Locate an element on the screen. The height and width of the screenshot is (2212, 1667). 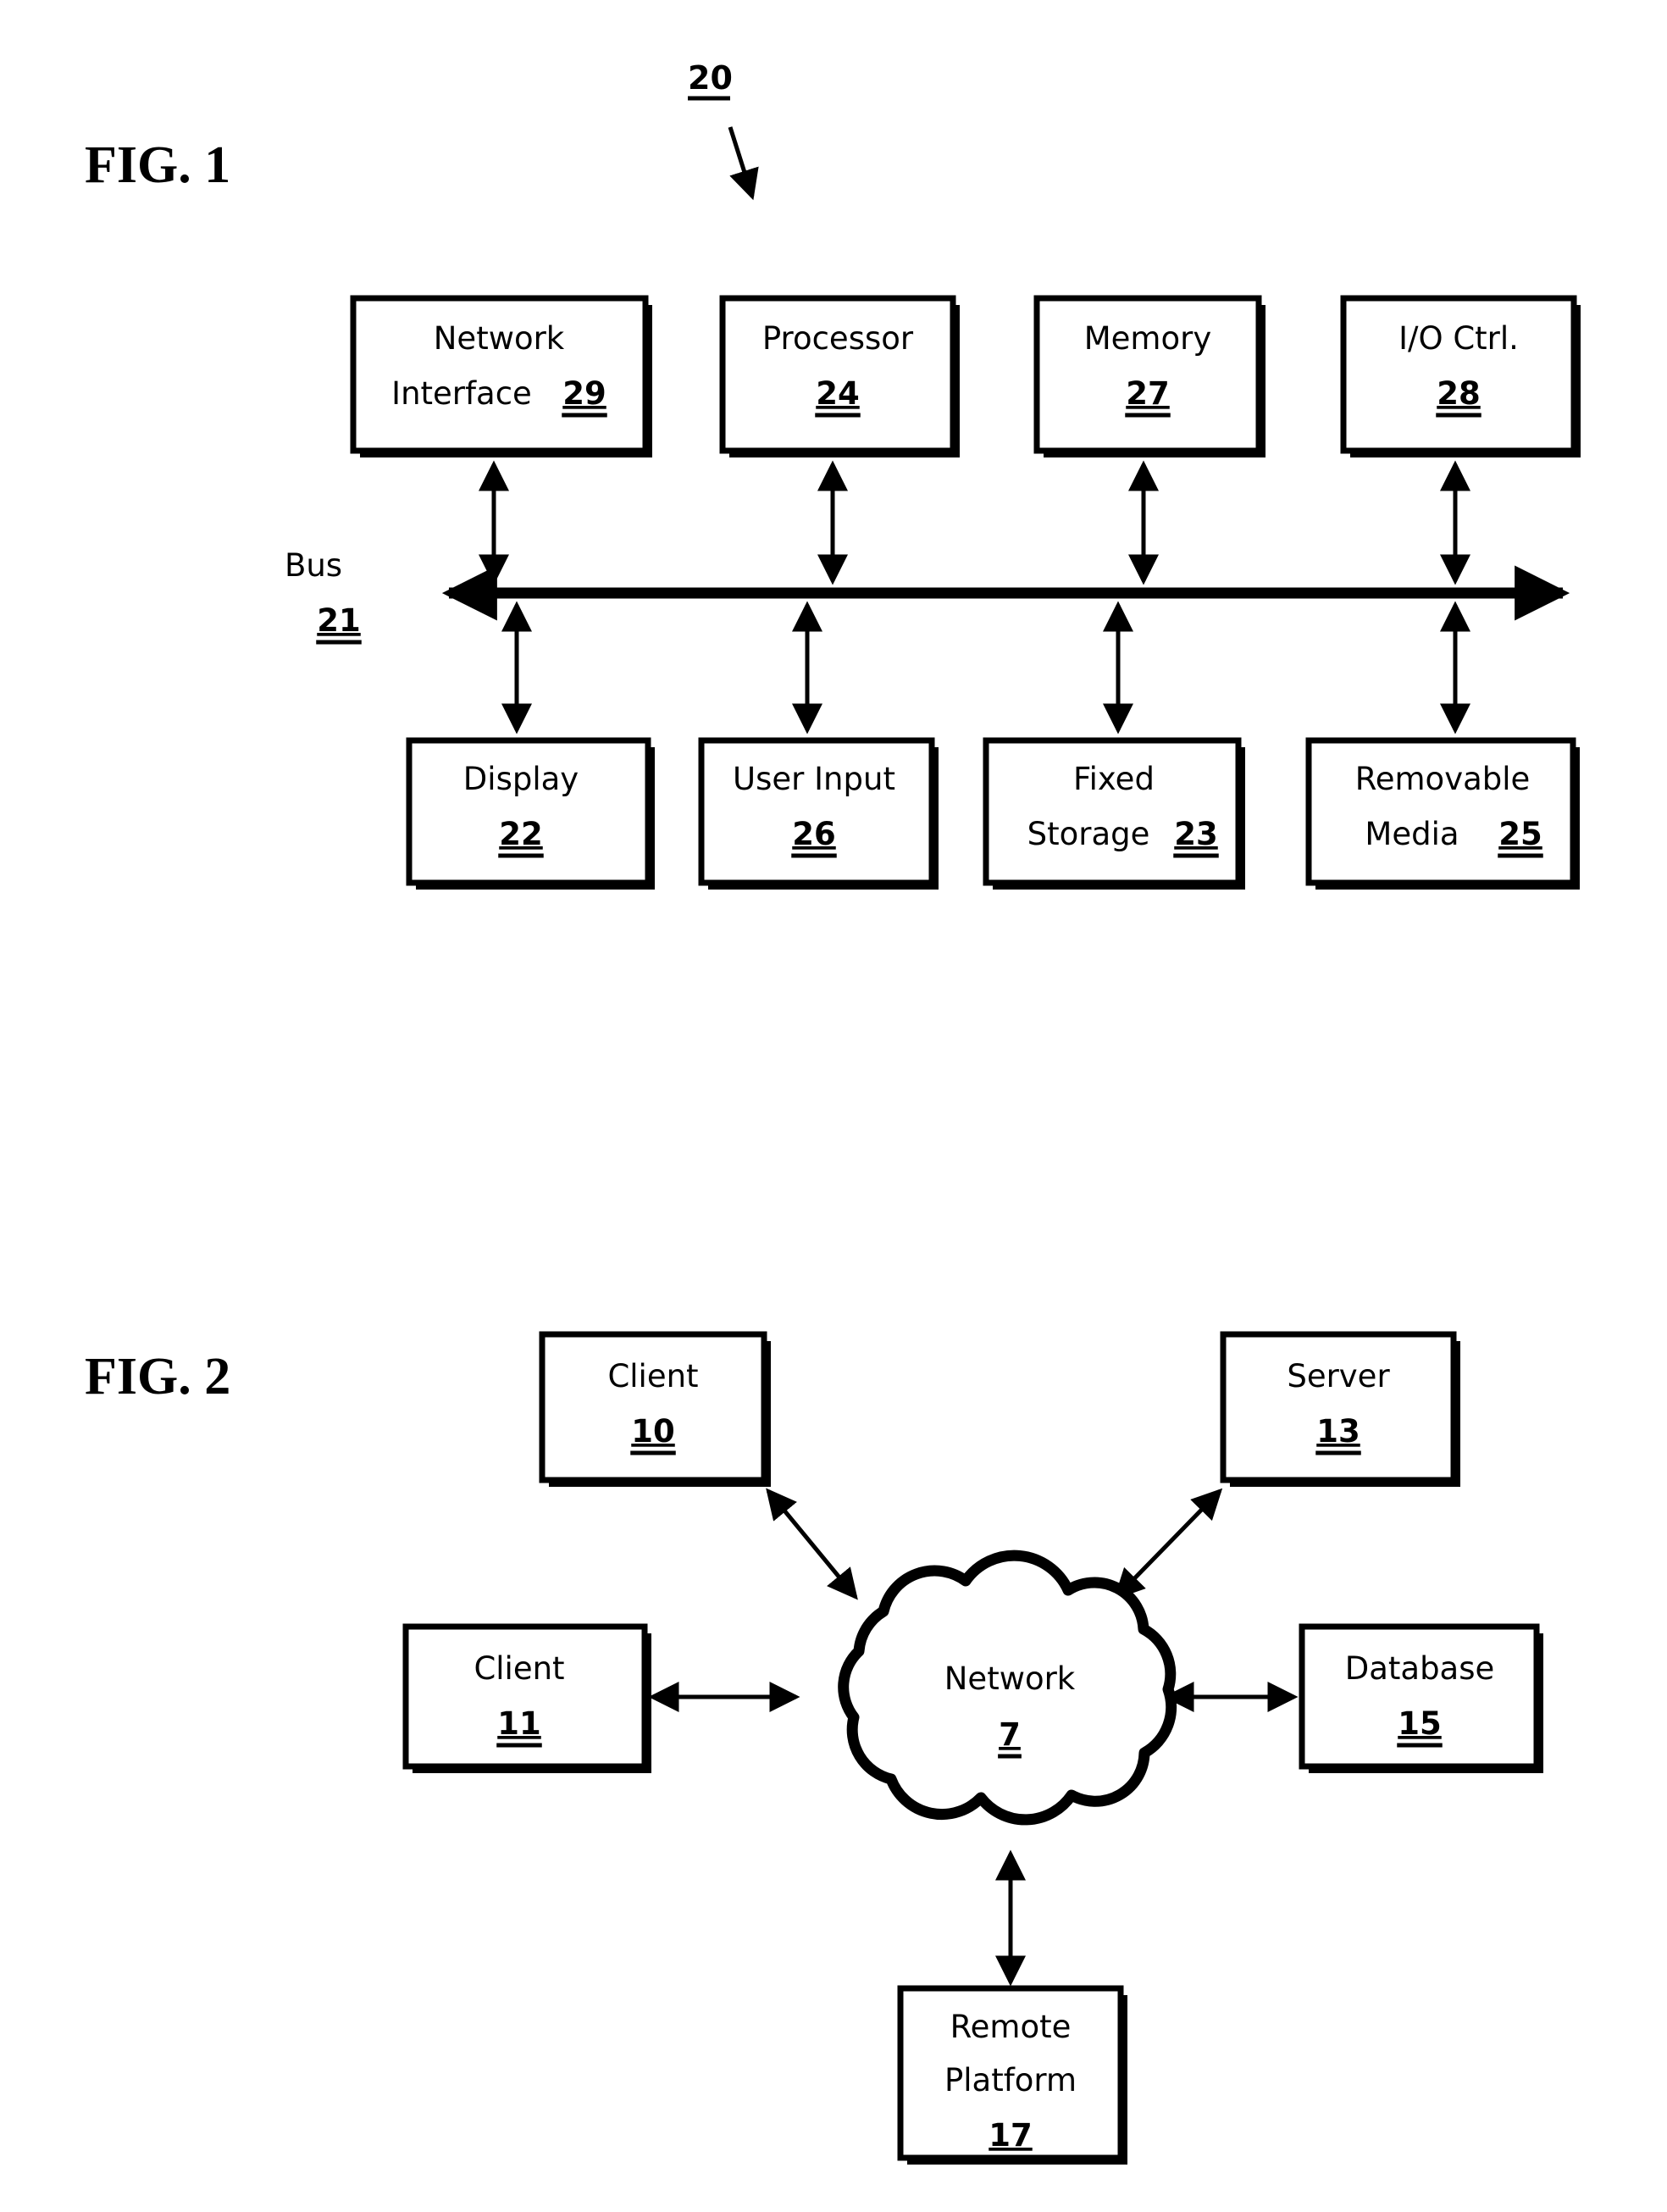
display-label-line1: Display is located at coordinates (521, 779).